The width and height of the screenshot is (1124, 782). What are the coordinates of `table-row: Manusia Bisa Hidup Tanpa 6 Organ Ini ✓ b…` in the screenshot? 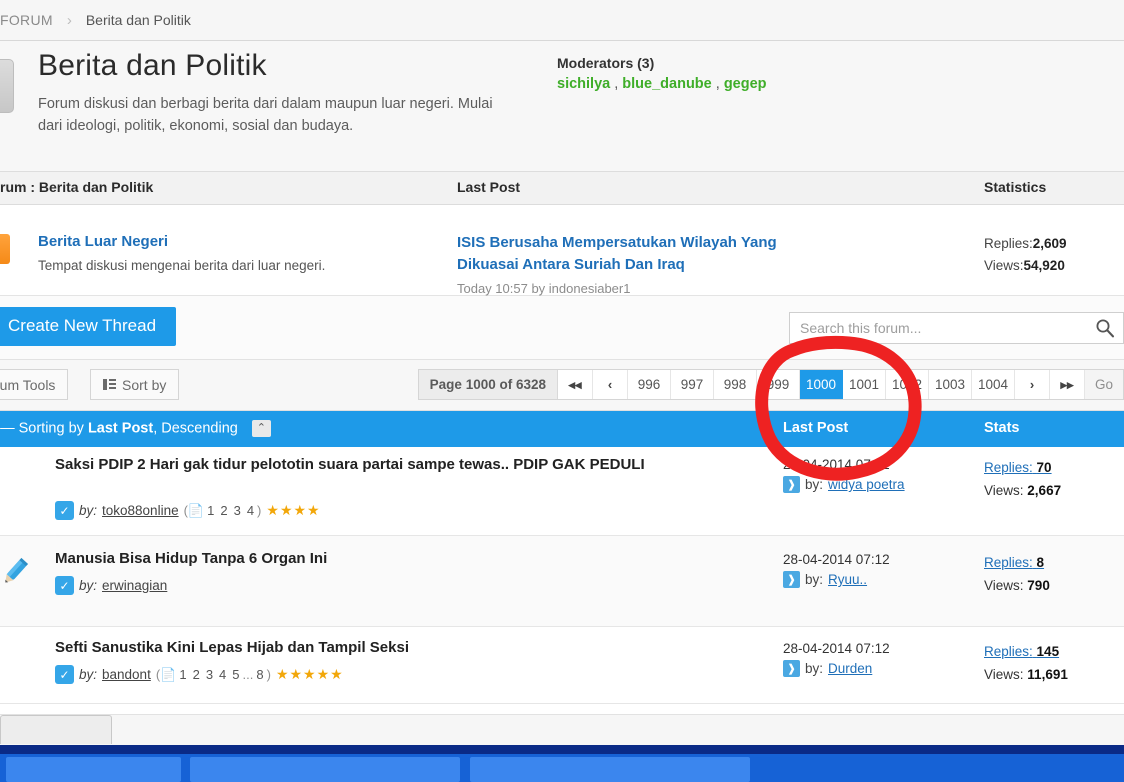 It's located at (562, 581).